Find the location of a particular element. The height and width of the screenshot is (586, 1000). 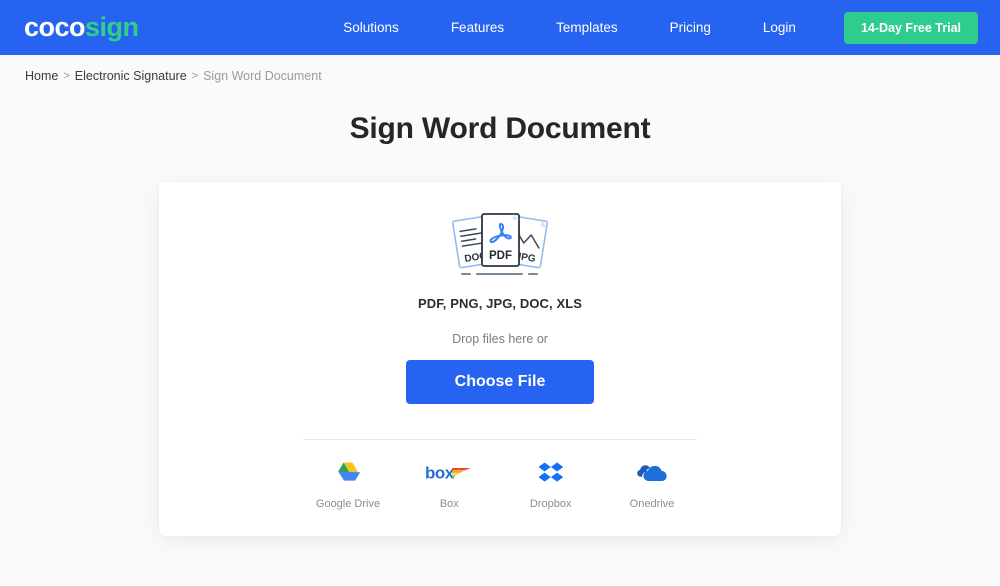

breadcrumb-item-current: Sign Word Document is located at coordinates (262, 76).